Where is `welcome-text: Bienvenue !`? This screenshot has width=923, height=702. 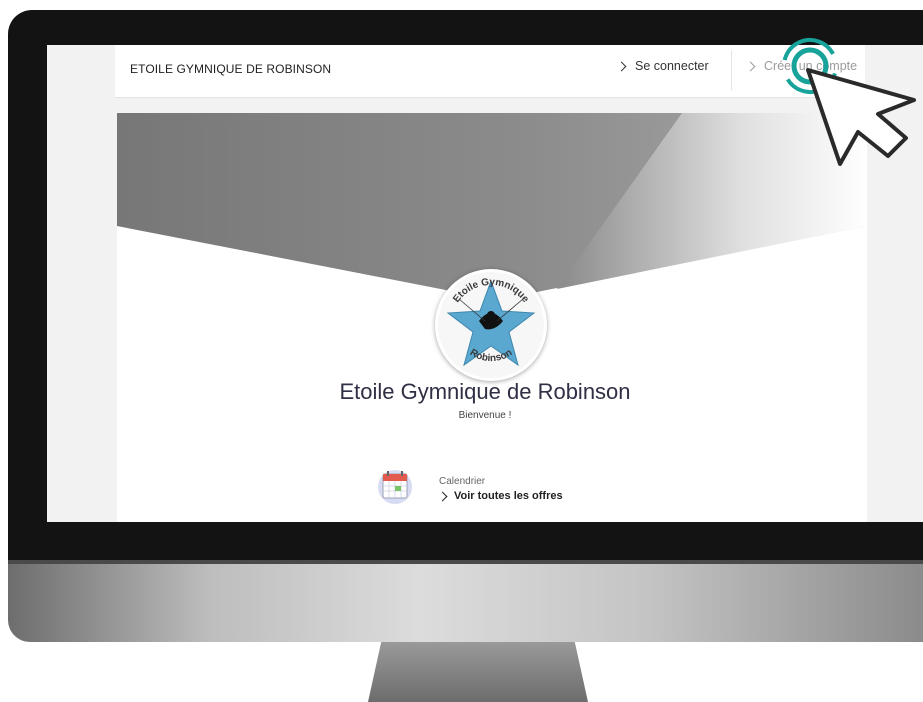
welcome-text: Bienvenue ! is located at coordinates (485, 415).